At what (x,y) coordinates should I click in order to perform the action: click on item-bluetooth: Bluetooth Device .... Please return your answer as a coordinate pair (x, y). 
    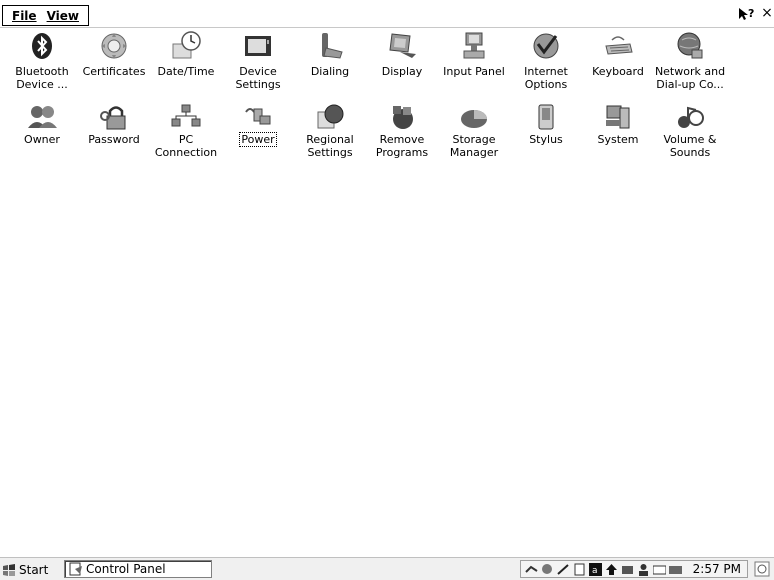
    Looking at the image, I should click on (42, 60).